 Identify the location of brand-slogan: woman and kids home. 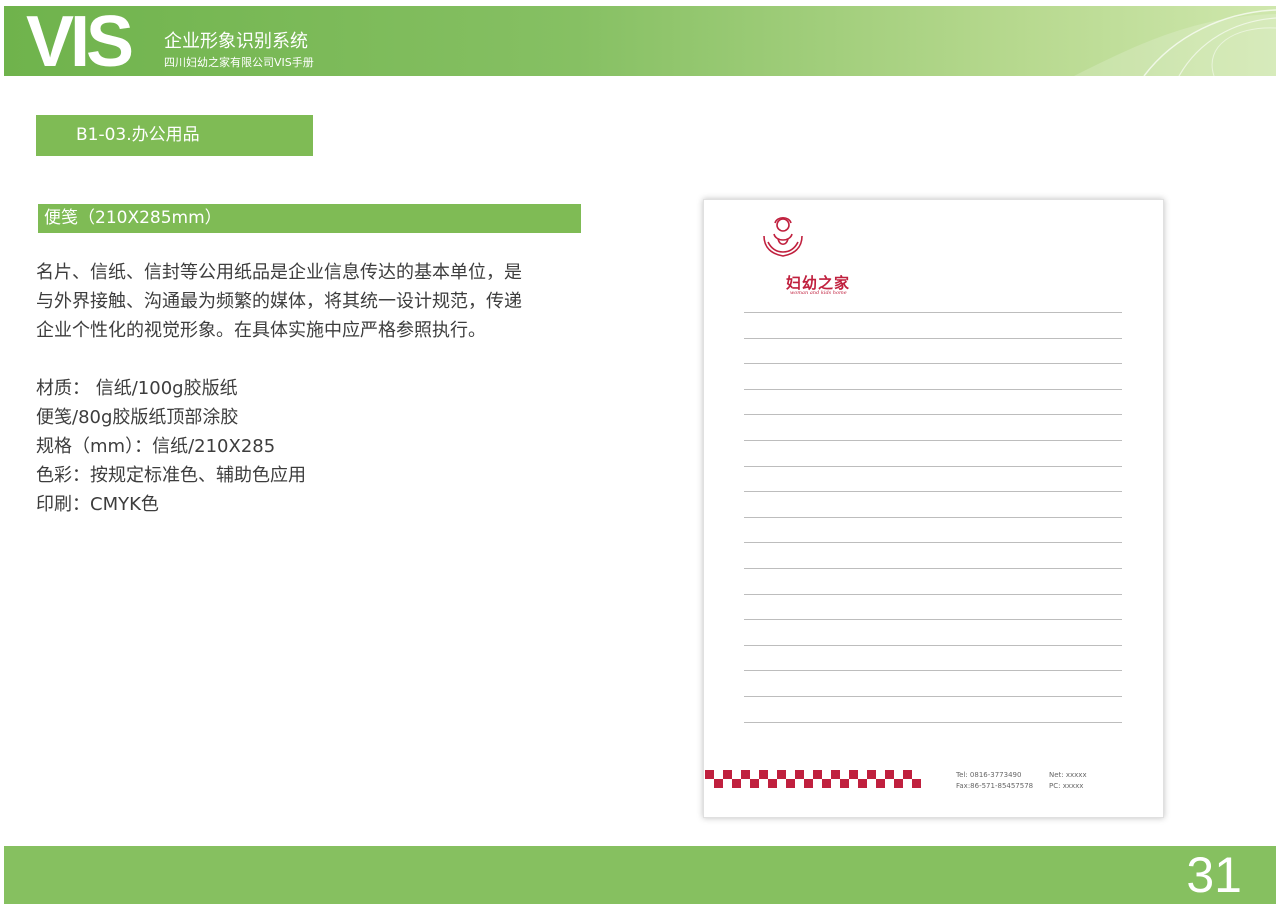
(818, 293).